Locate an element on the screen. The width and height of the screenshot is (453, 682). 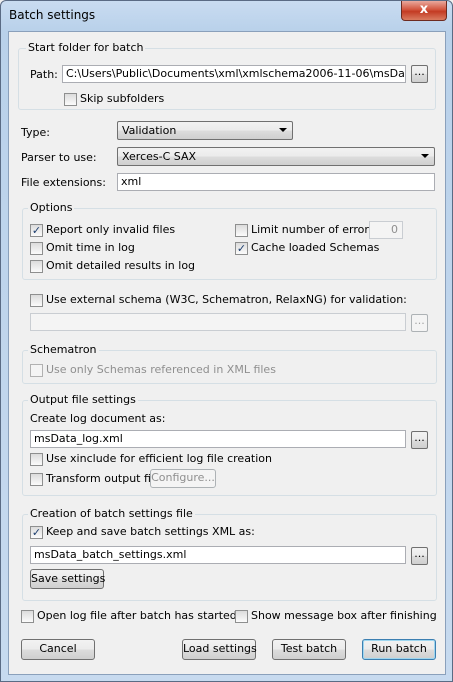
load-settings-button: Load settings is located at coordinates (219, 649).